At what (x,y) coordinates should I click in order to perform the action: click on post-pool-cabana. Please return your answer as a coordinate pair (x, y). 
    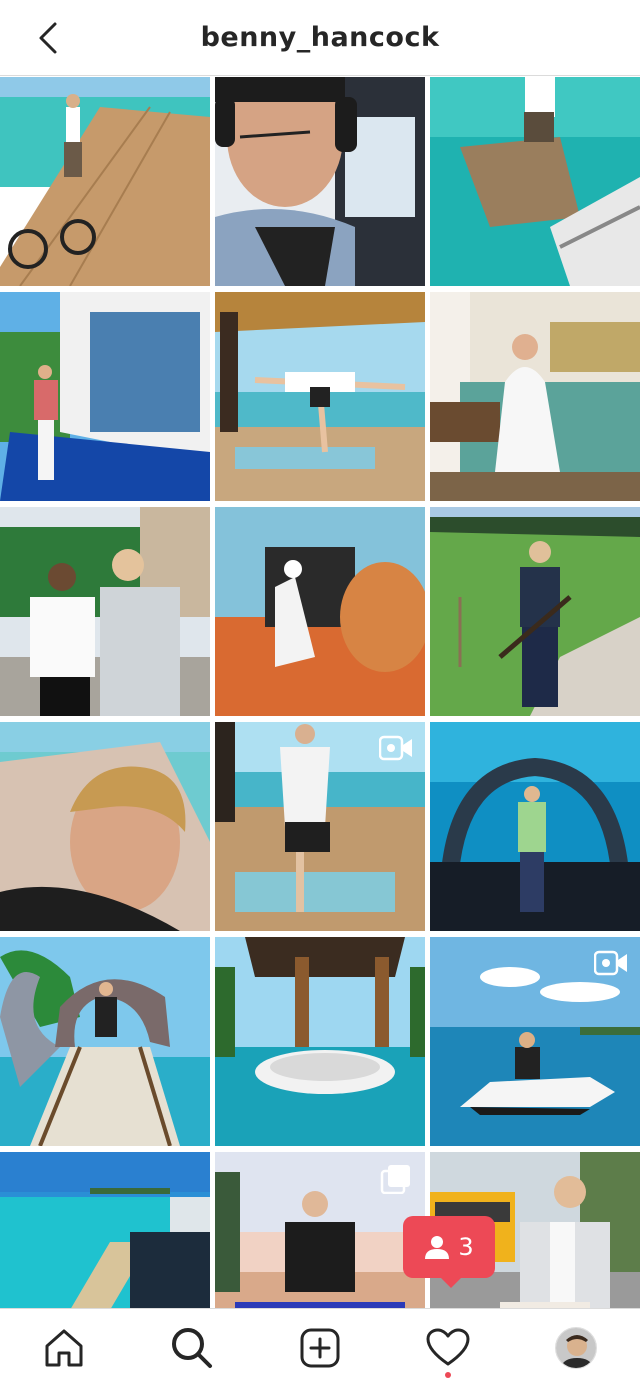
    Looking at the image, I should click on (320, 1041).